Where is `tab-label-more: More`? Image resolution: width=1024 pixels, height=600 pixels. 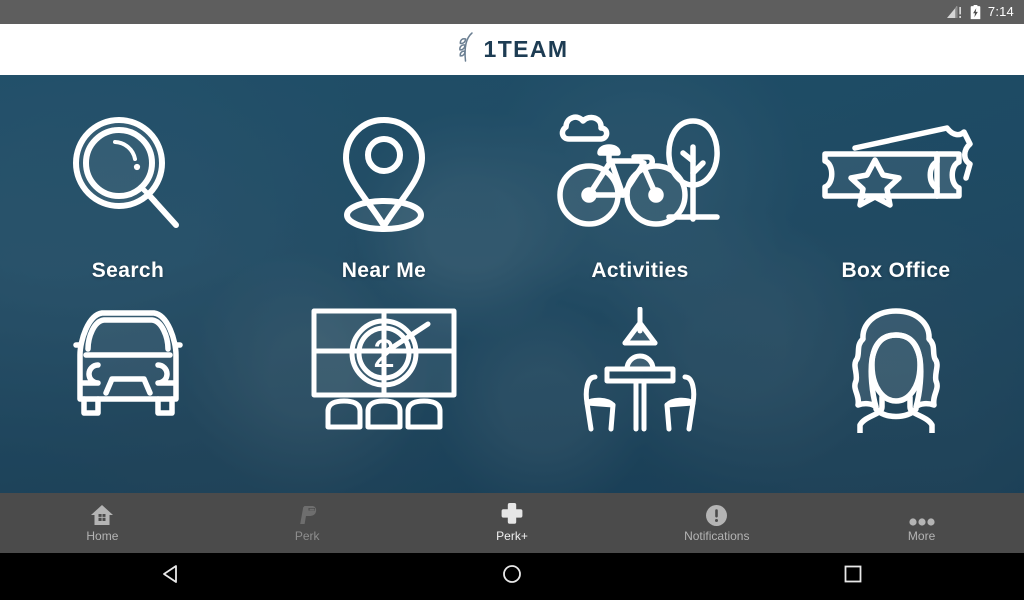
tab-label-more: More is located at coordinates (921, 535).